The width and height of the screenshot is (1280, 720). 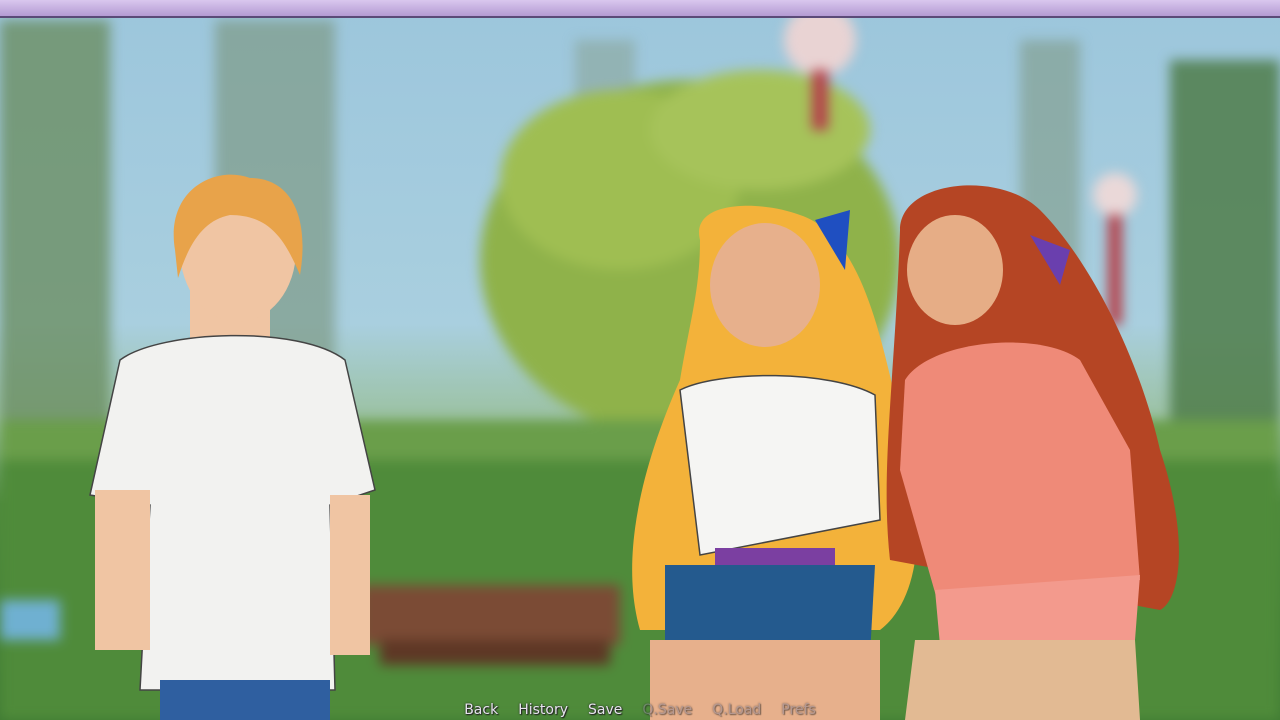 I want to click on back-button: Back, so click(x=481, y=710).